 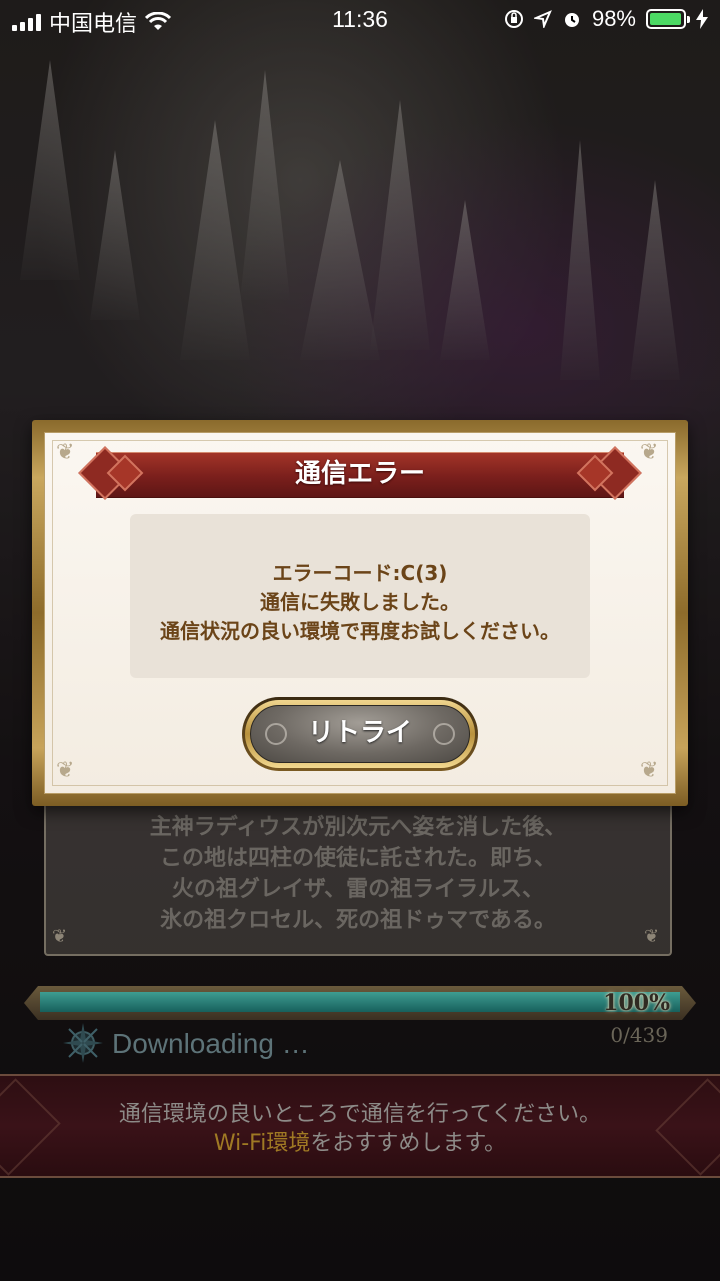 What do you see at coordinates (360, 1114) in the screenshot?
I see `banner-text-line1: 通信環境の良いところで通信を行ってください。` at bounding box center [360, 1114].